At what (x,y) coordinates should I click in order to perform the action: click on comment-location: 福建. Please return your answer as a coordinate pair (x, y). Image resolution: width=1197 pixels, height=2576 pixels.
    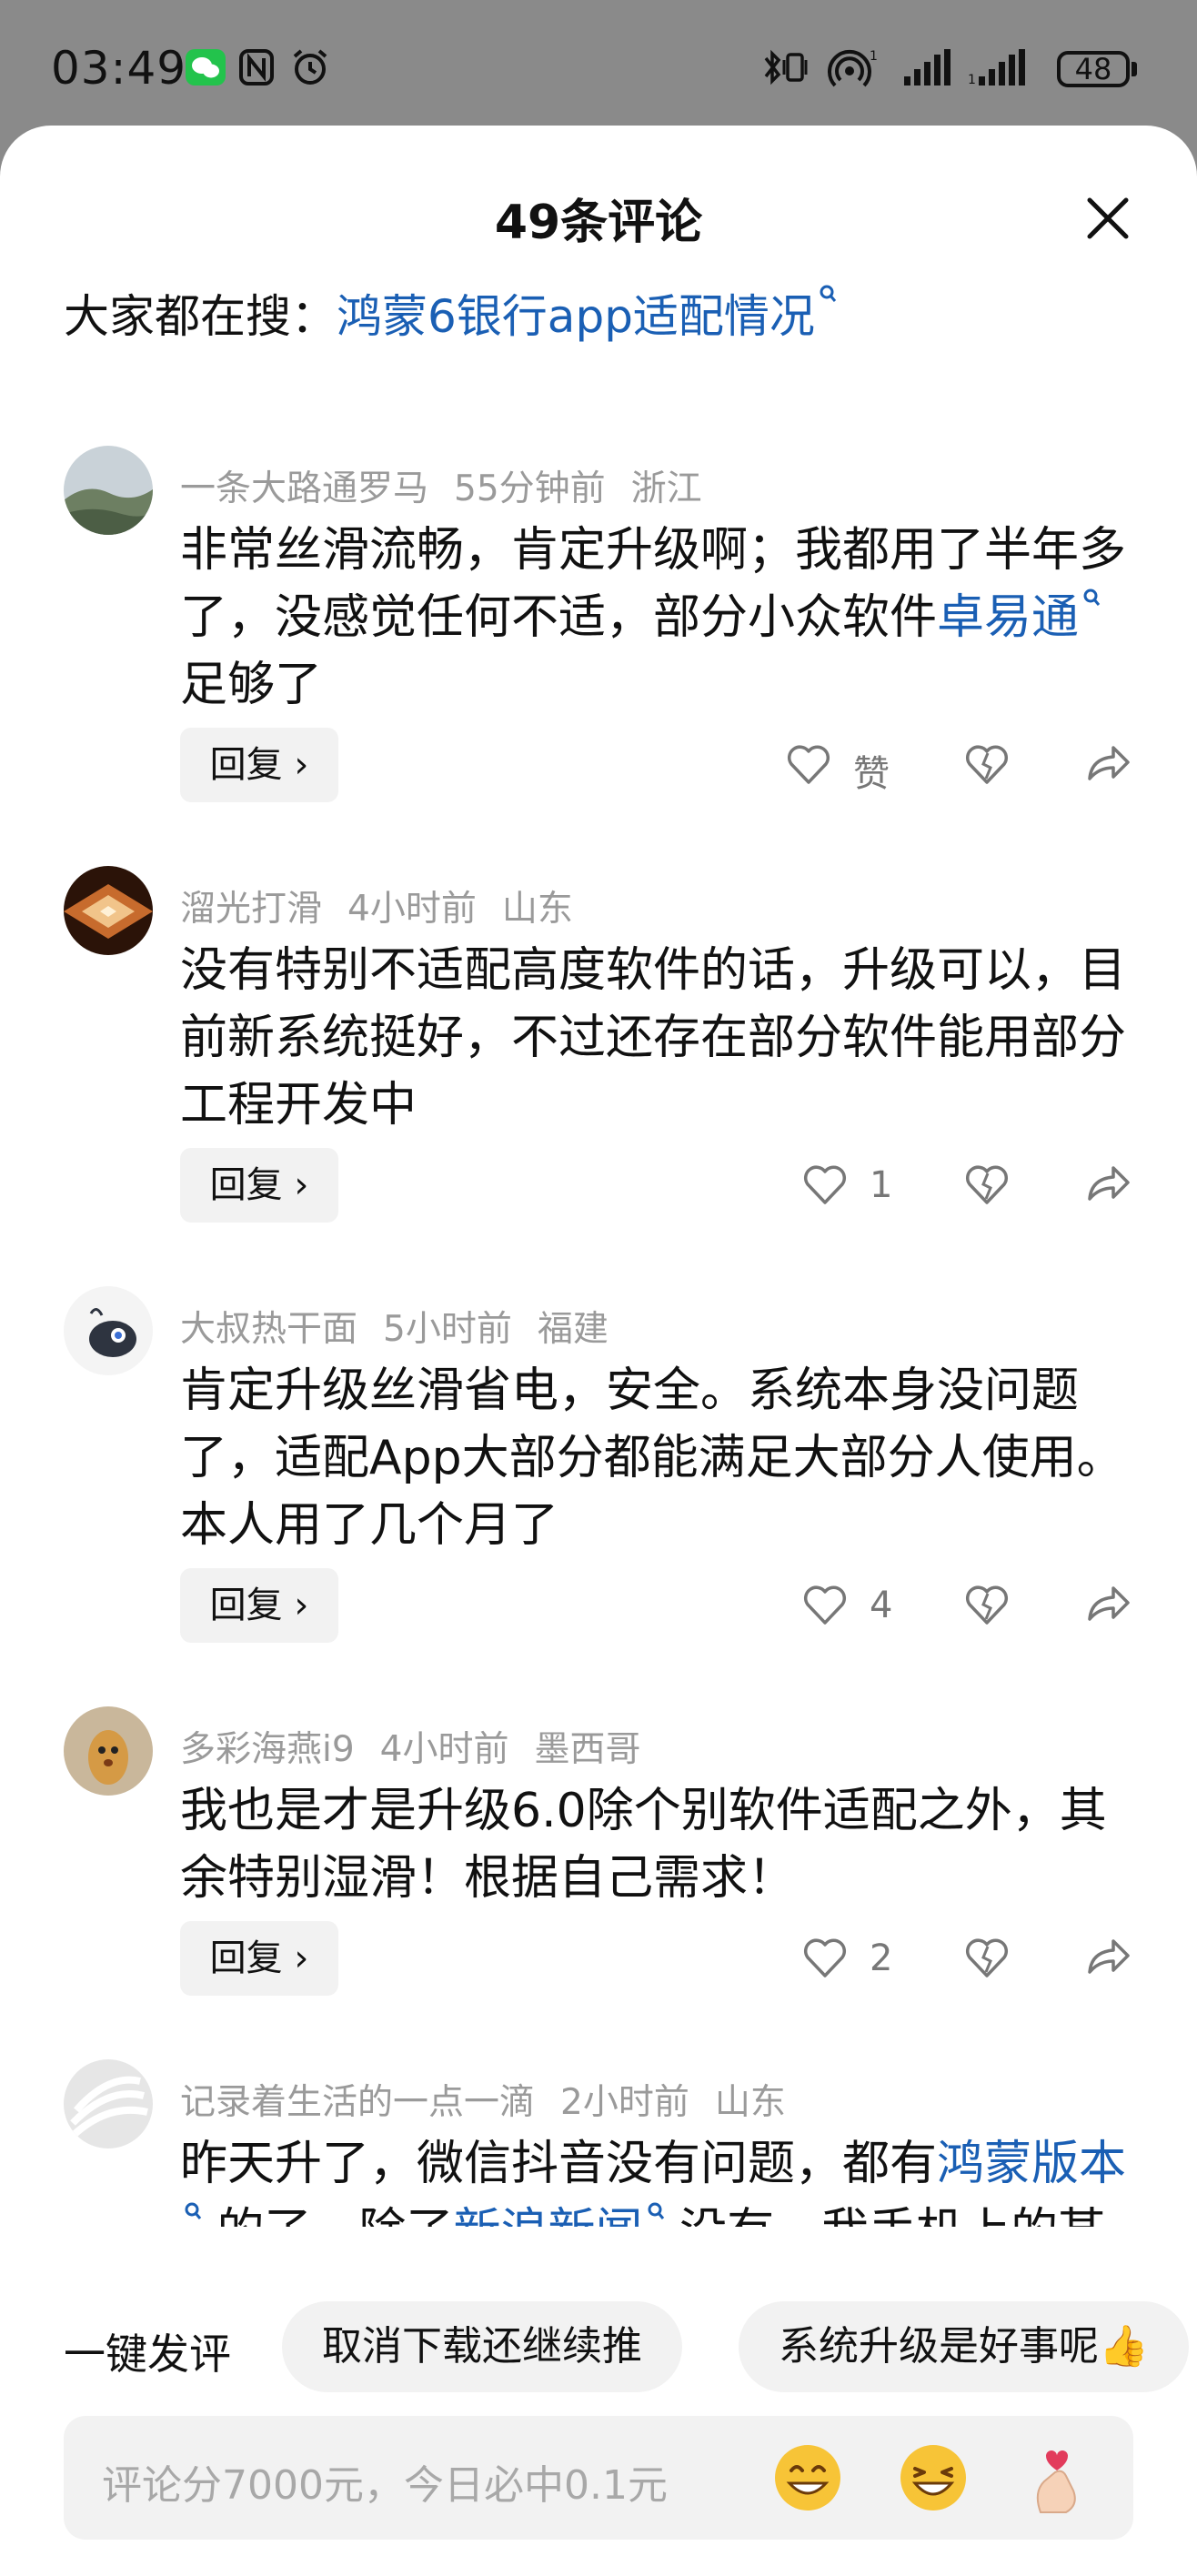
    Looking at the image, I should click on (573, 1329).